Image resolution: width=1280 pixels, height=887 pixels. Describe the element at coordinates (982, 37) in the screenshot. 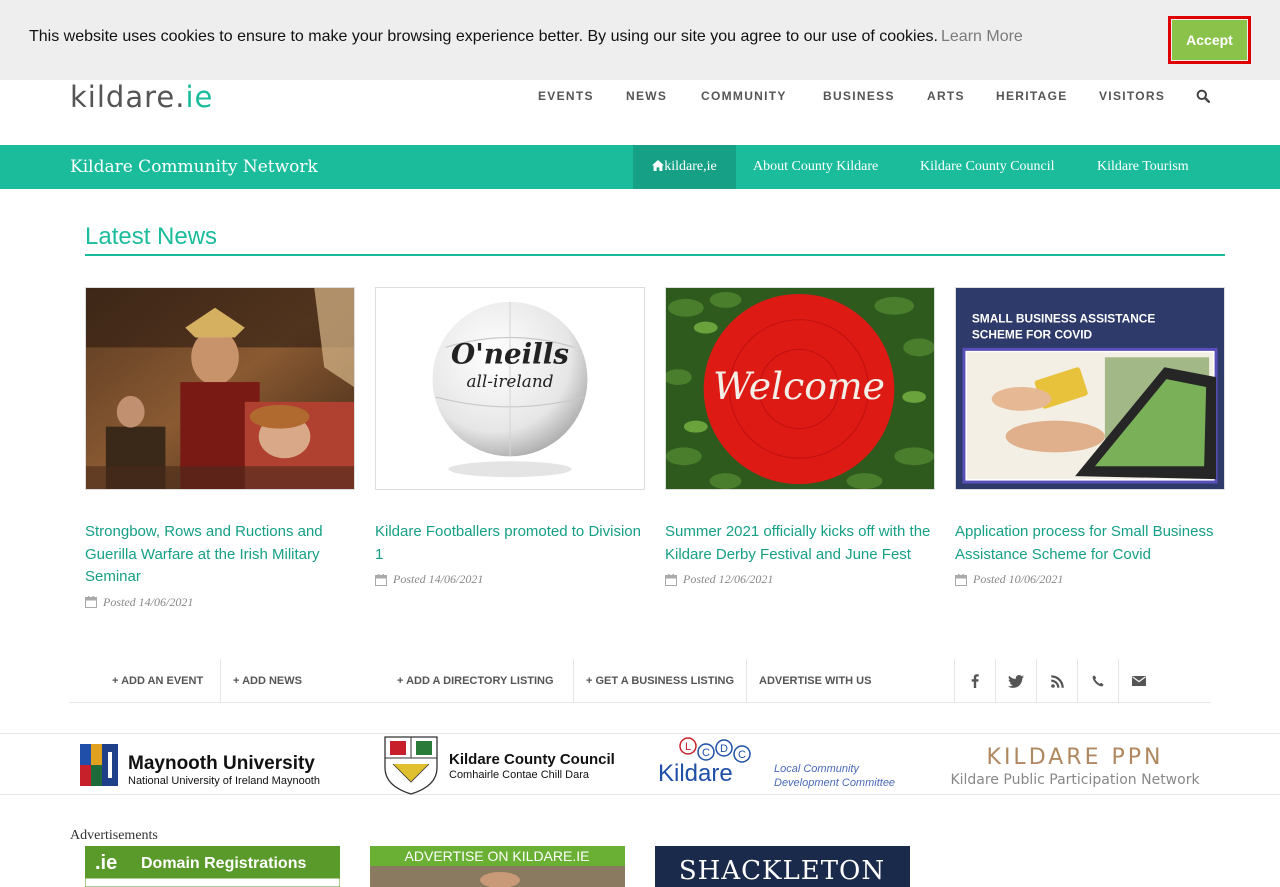

I see `learn-more-link: Learn More` at that location.